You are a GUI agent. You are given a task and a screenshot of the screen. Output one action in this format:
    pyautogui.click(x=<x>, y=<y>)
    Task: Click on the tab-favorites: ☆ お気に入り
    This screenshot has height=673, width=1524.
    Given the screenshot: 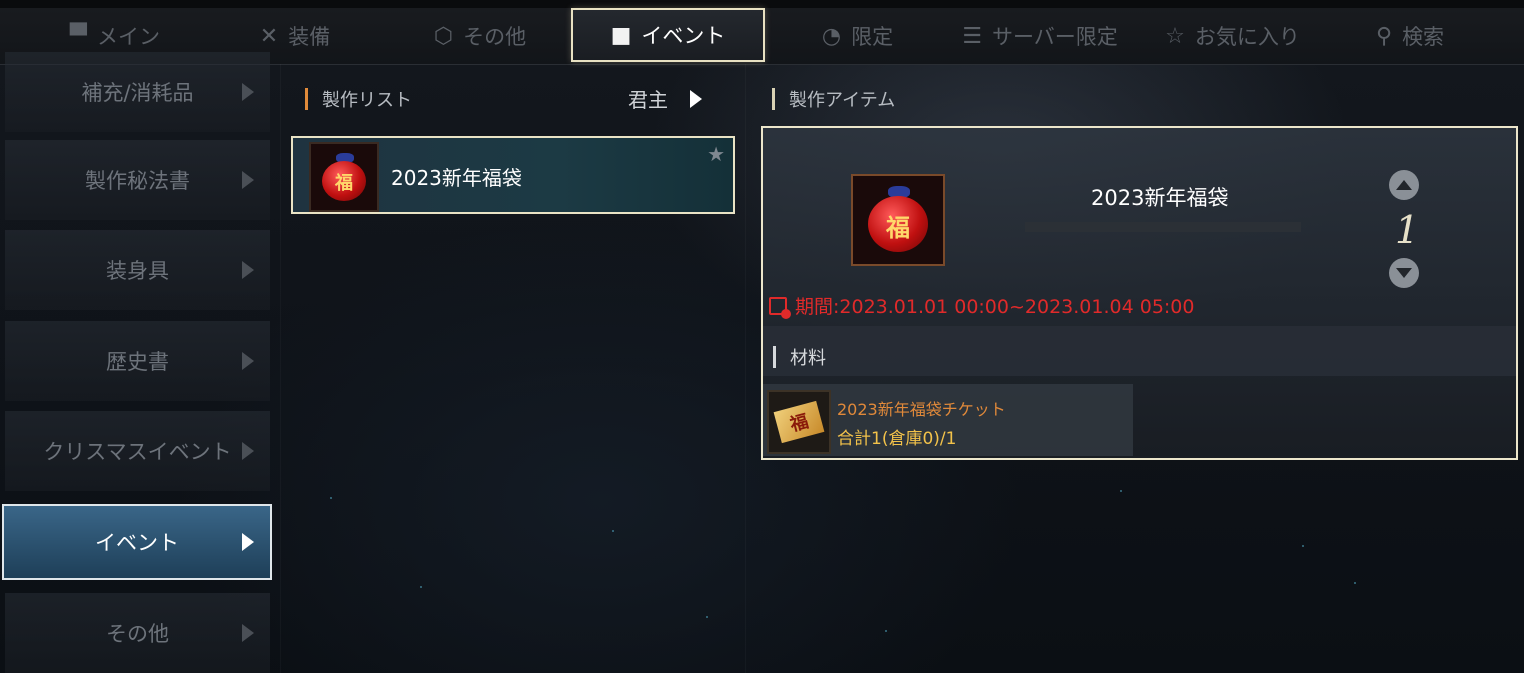 What is the action you would take?
    pyautogui.click(x=1232, y=36)
    